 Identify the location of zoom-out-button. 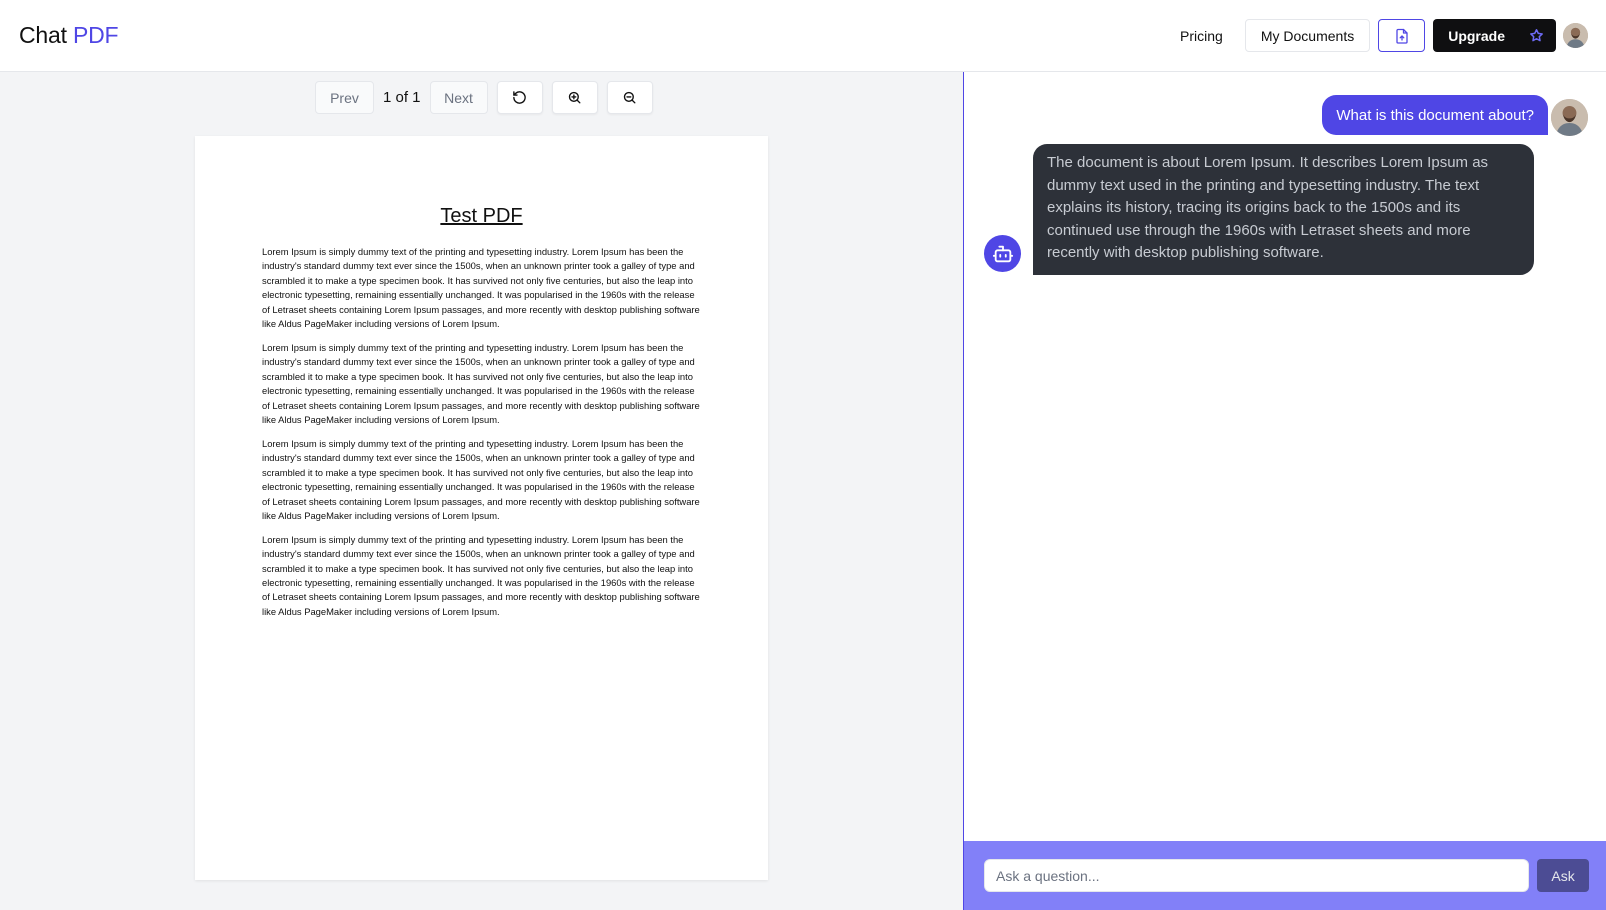
(629, 97).